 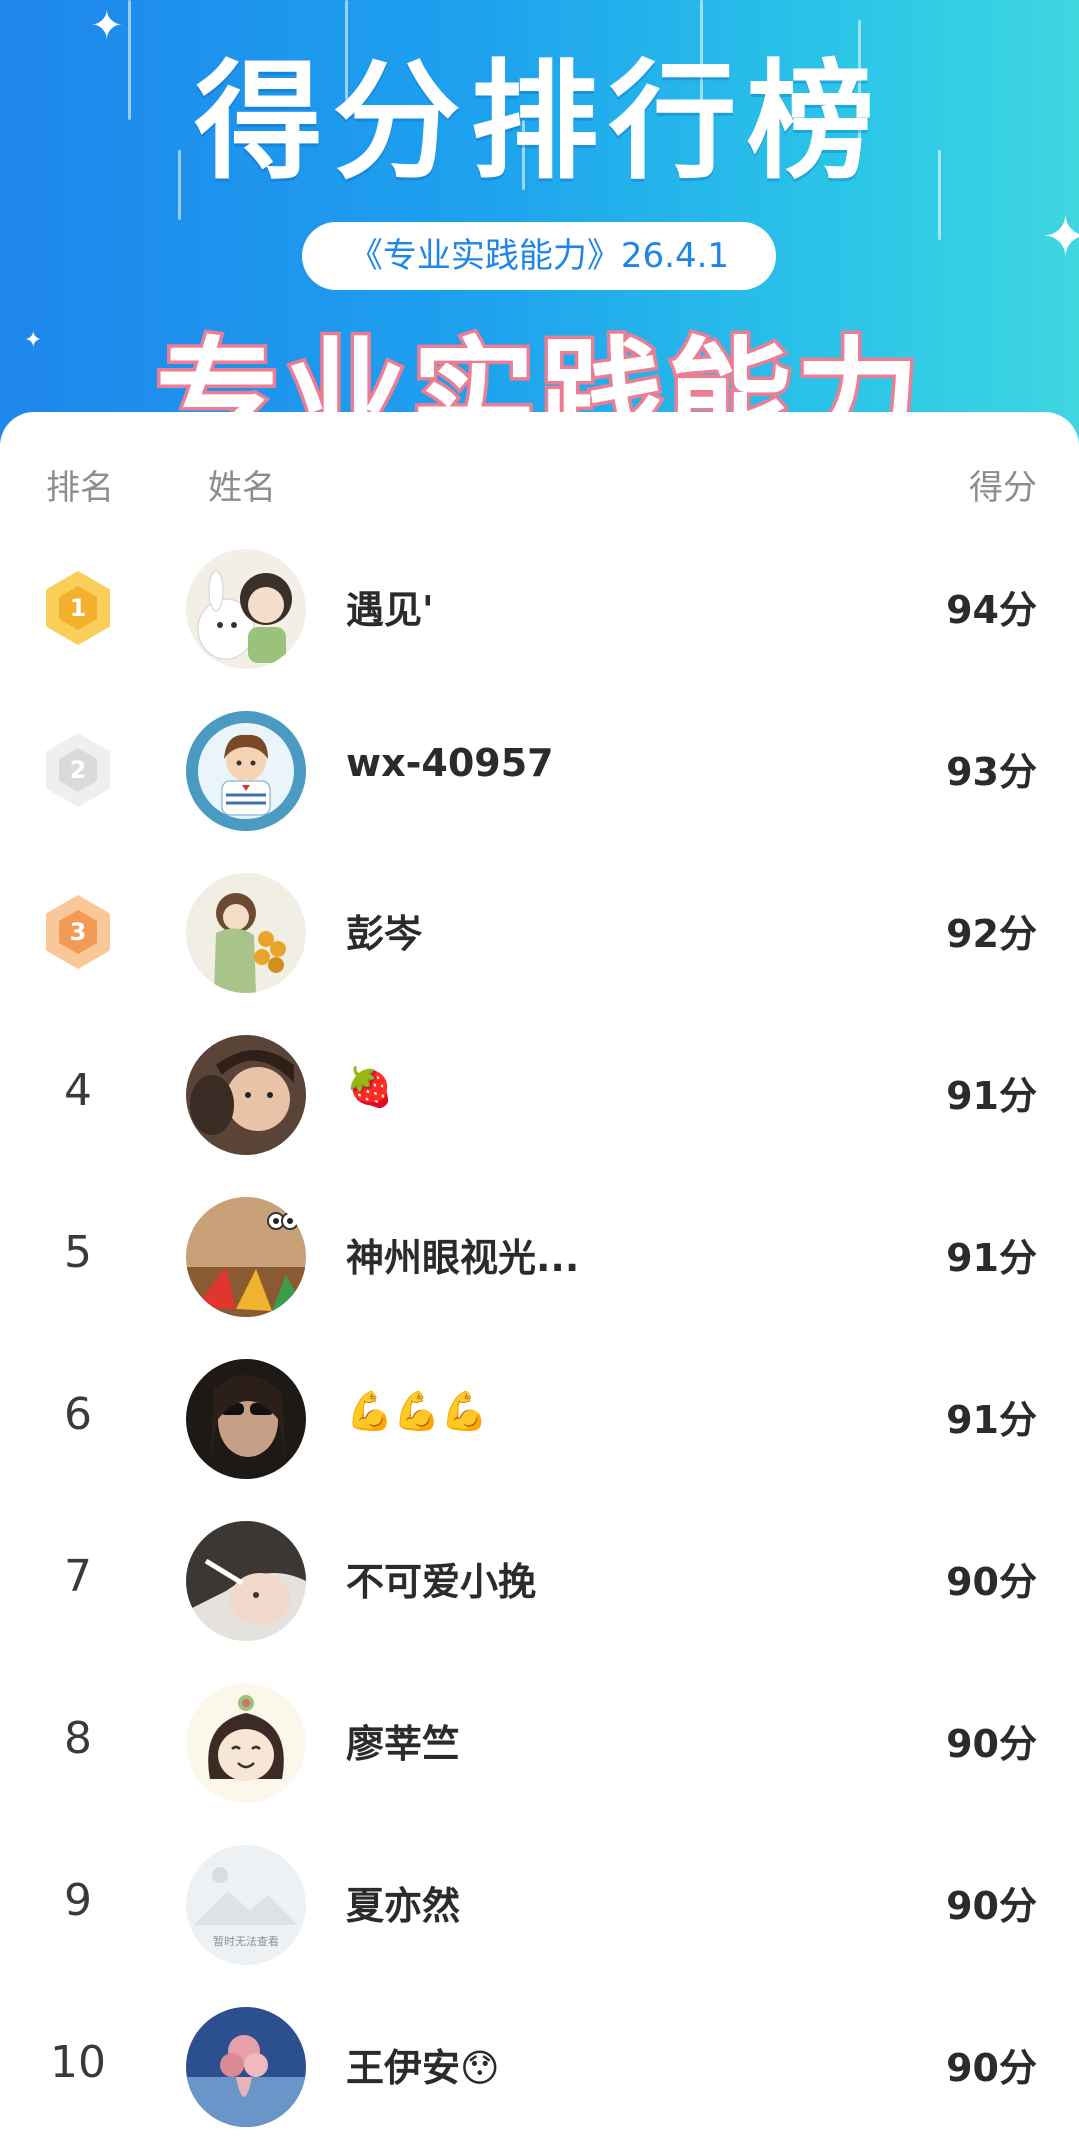 I want to click on leaderboard-row: 5 神州眼视光... 91分, so click(x=539, y=1256).